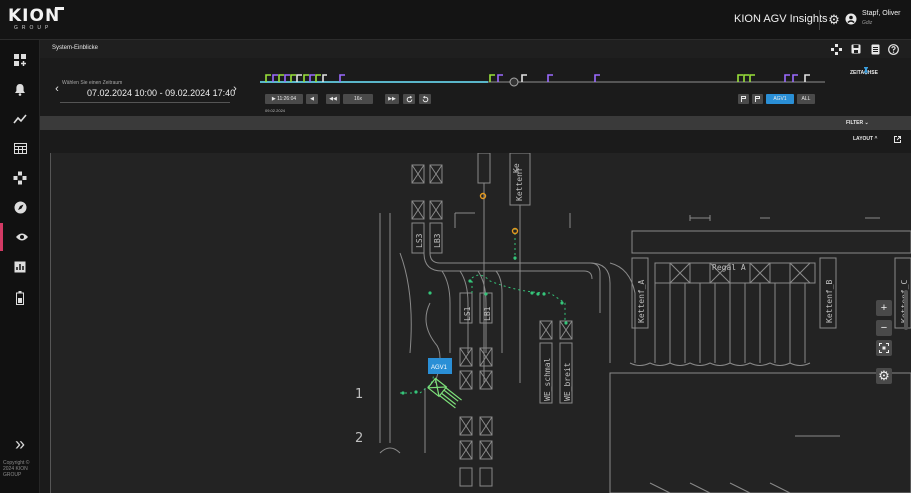 This screenshot has width=911, height=493. What do you see at coordinates (865, 139) in the screenshot?
I see `layout-toggle-button: LAYOUT ^` at bounding box center [865, 139].